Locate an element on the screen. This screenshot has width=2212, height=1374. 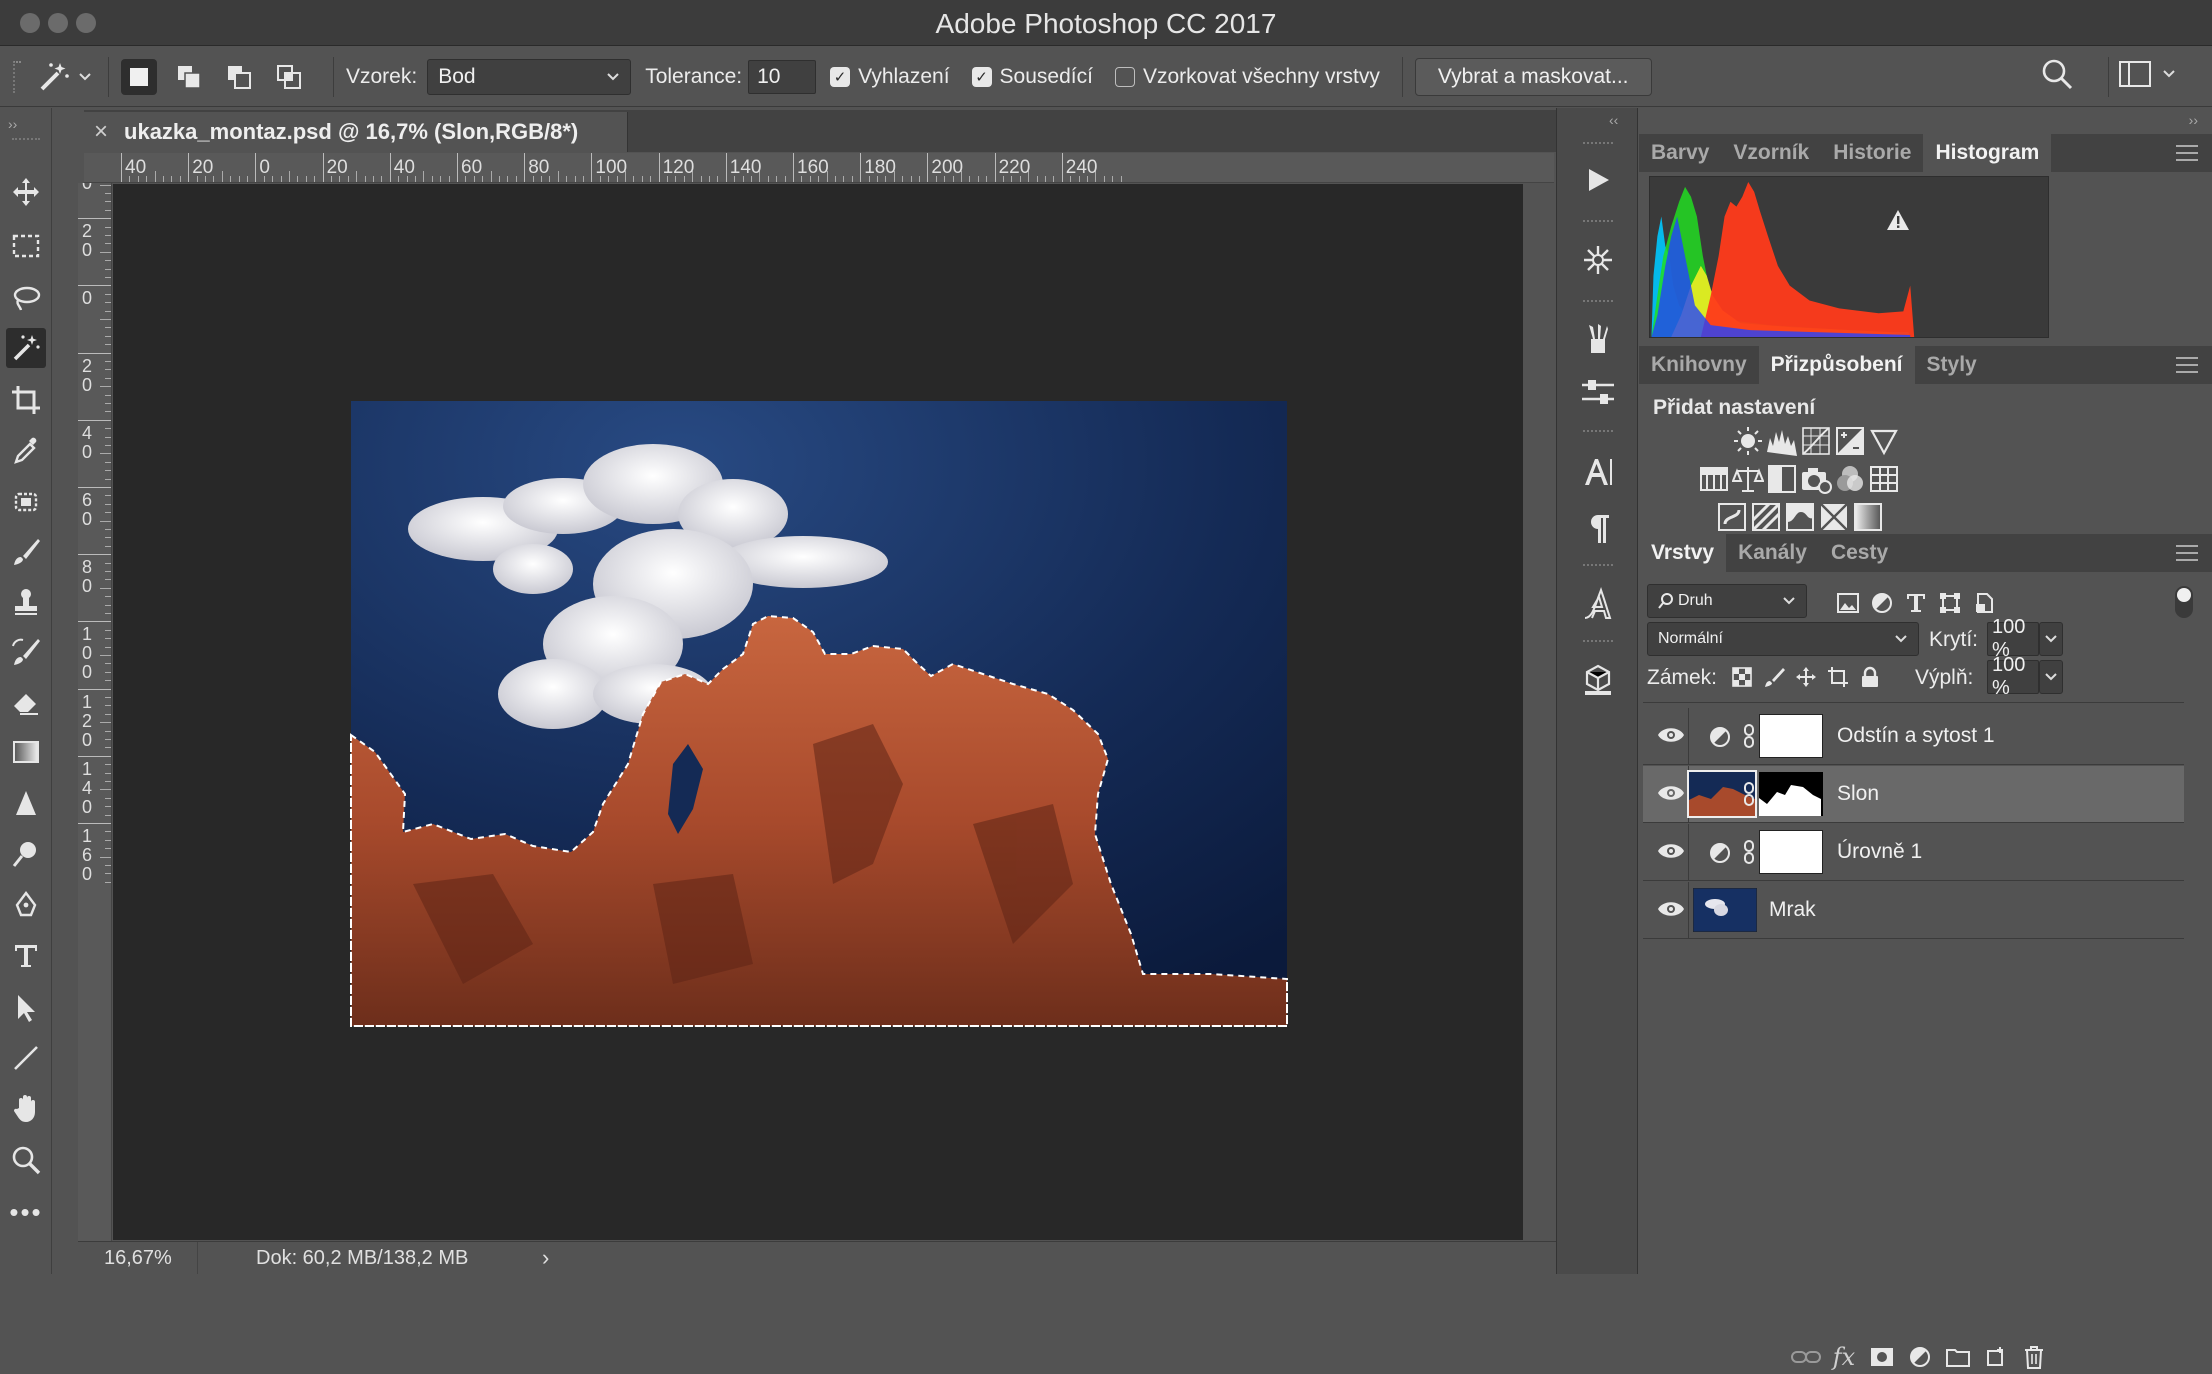
link-layers-button is located at coordinates (1806, 1357).